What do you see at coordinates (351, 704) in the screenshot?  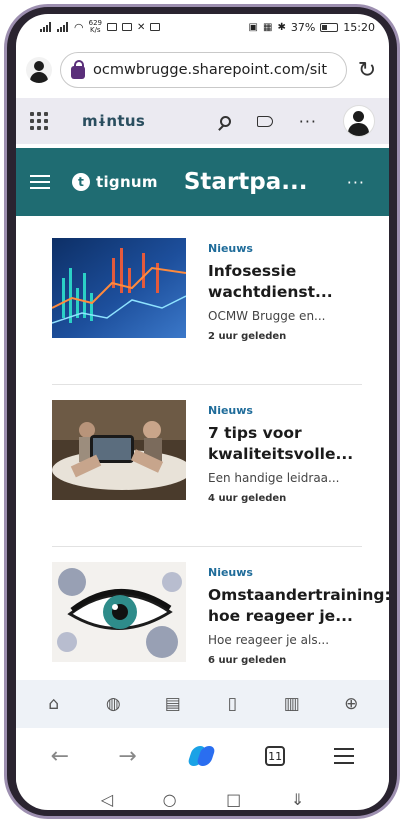 I see `add-icon: ⊕` at bounding box center [351, 704].